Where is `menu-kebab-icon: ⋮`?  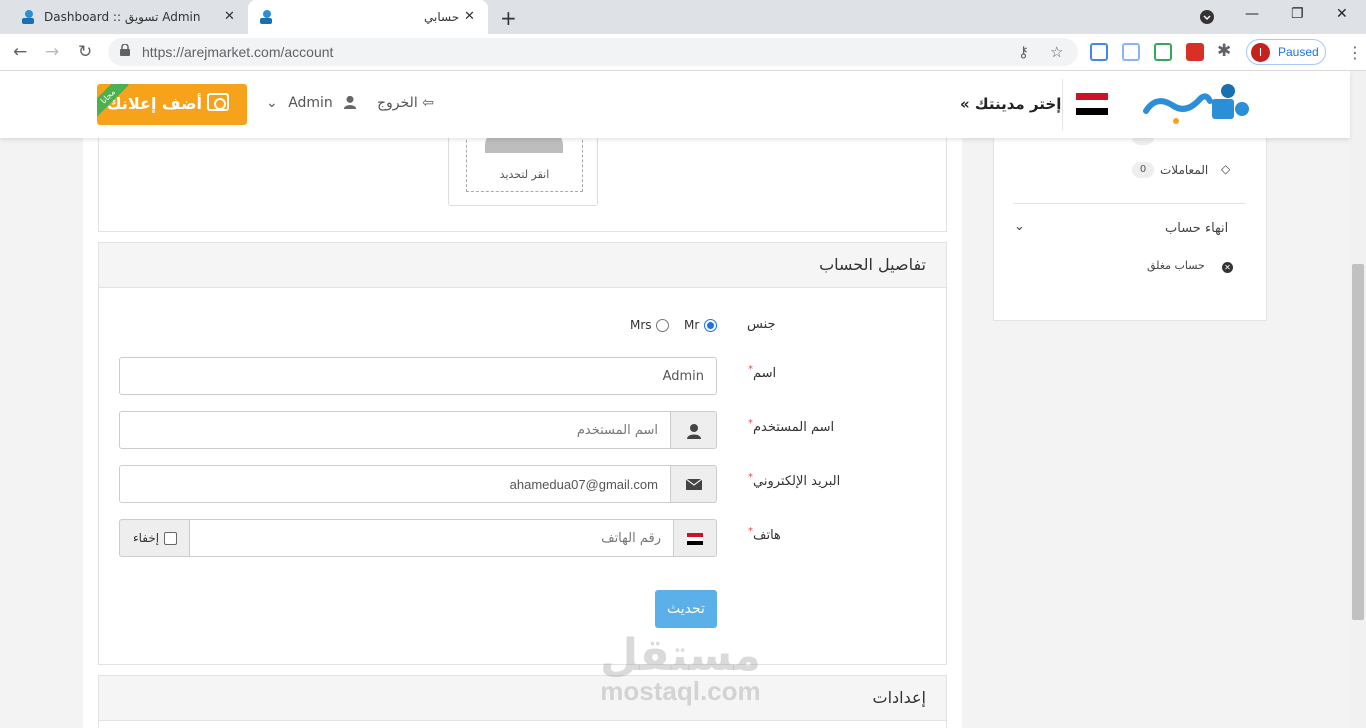
menu-kebab-icon: ⋮ is located at coordinates (1355, 52).